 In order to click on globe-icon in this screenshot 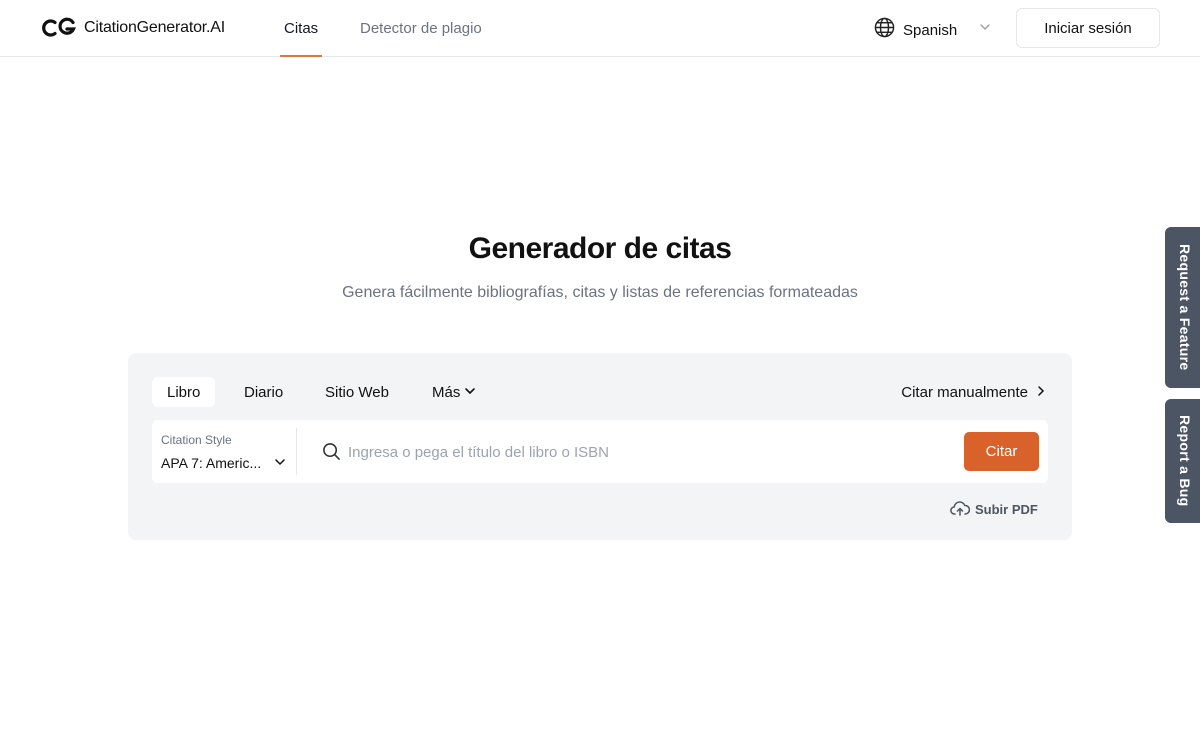, I will do `click(884, 30)`.